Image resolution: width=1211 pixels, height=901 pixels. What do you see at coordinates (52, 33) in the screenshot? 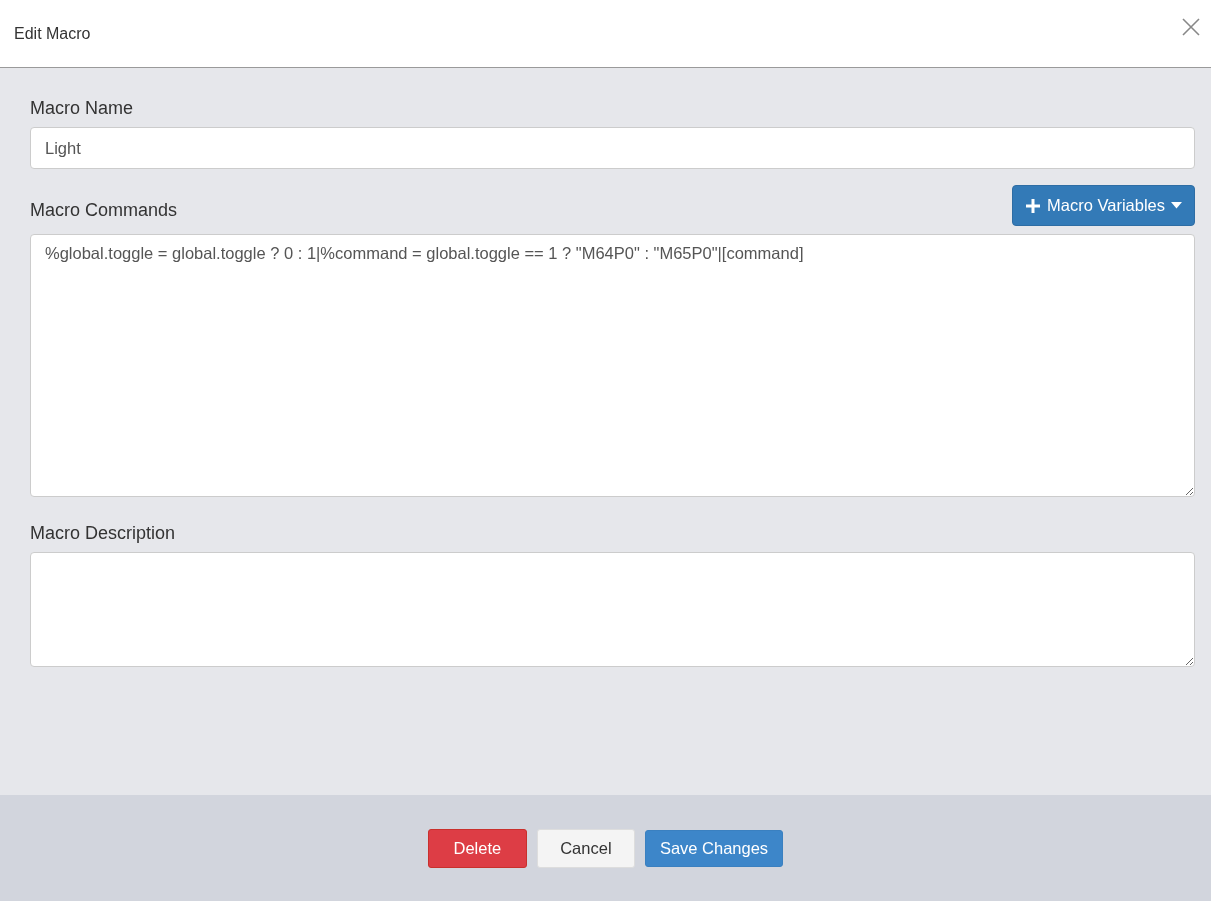
I see `dialog-title: Edit Macro` at bounding box center [52, 33].